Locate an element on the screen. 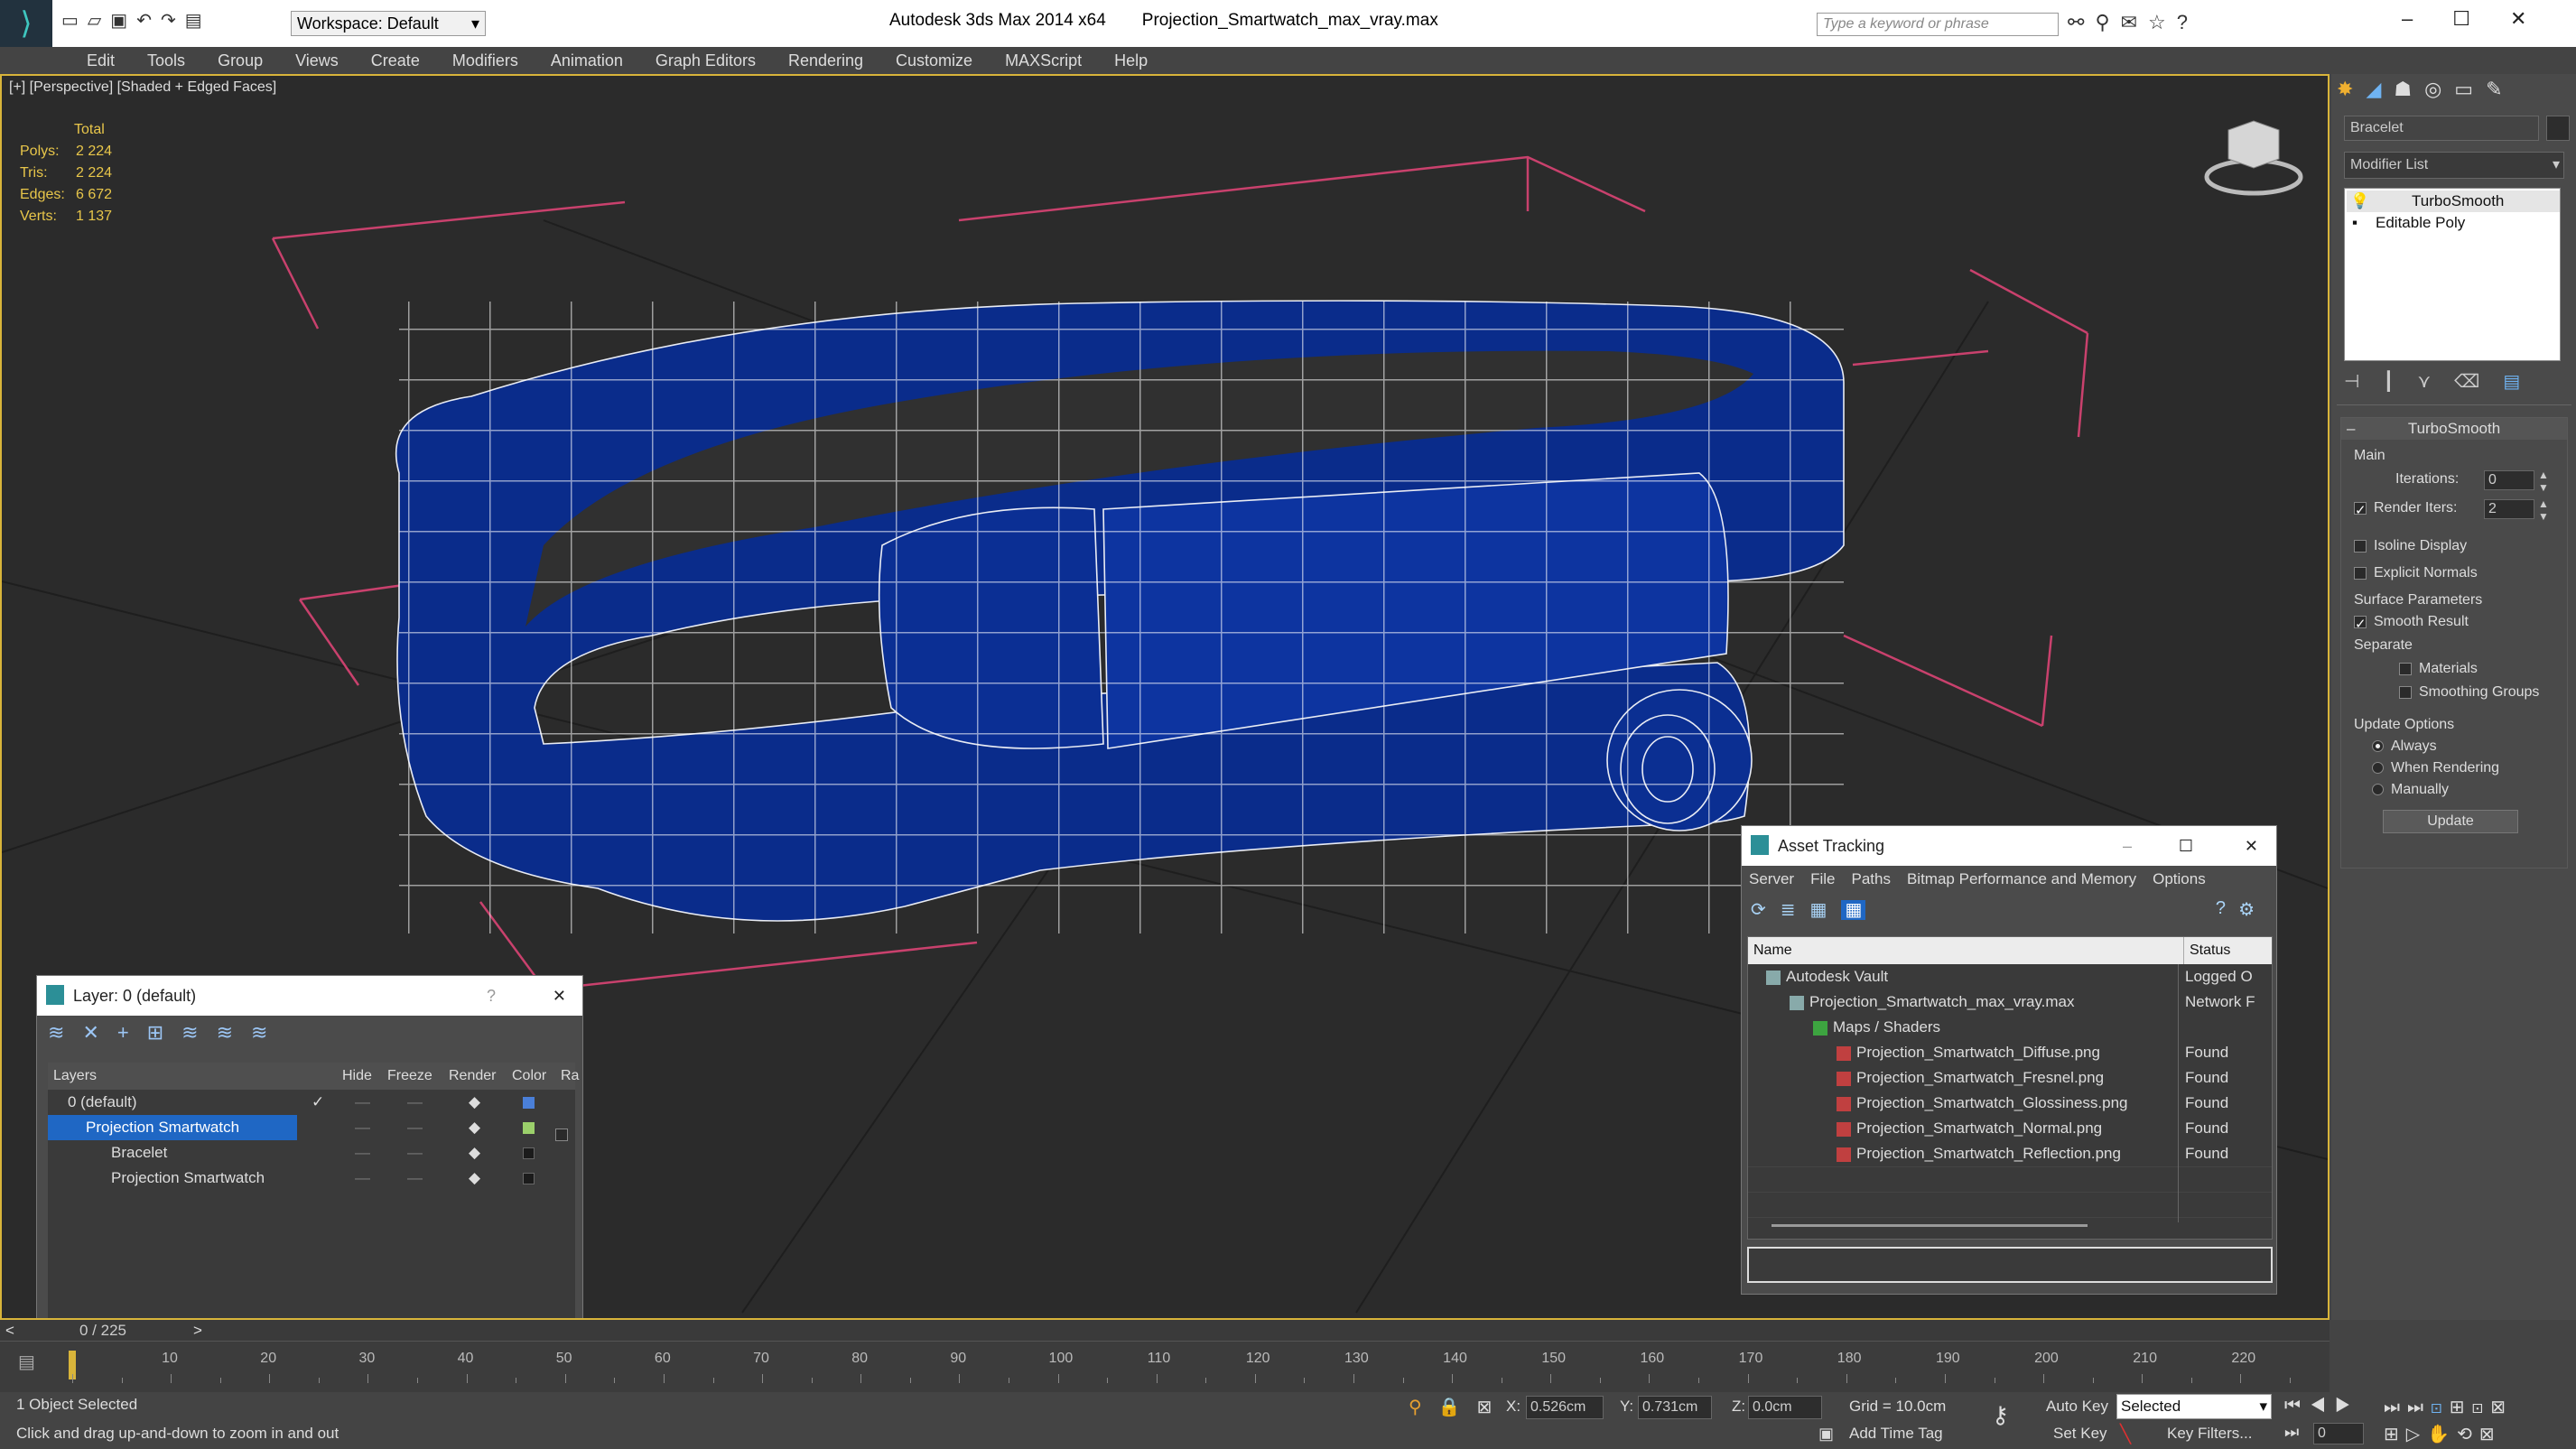 The width and height of the screenshot is (2576, 1449). layer-create-icon: ≋ is located at coordinates (65, 1032).